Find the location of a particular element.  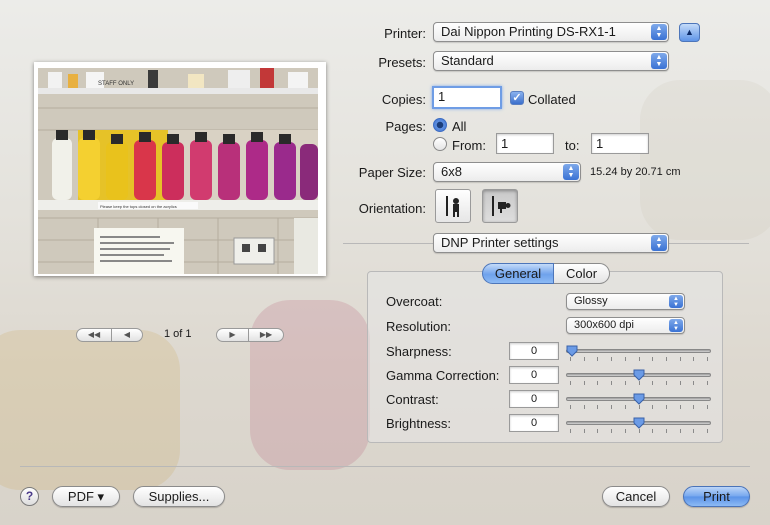

presets-value: Standard is located at coordinates (467, 60).